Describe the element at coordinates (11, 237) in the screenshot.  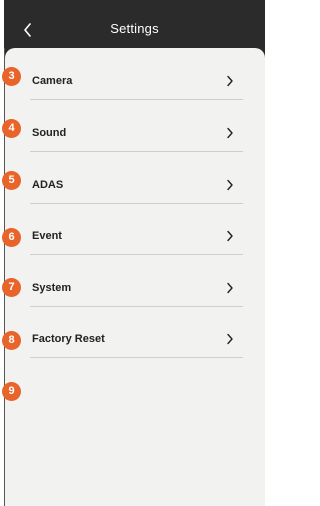
I see `step-badge: 6` at that location.